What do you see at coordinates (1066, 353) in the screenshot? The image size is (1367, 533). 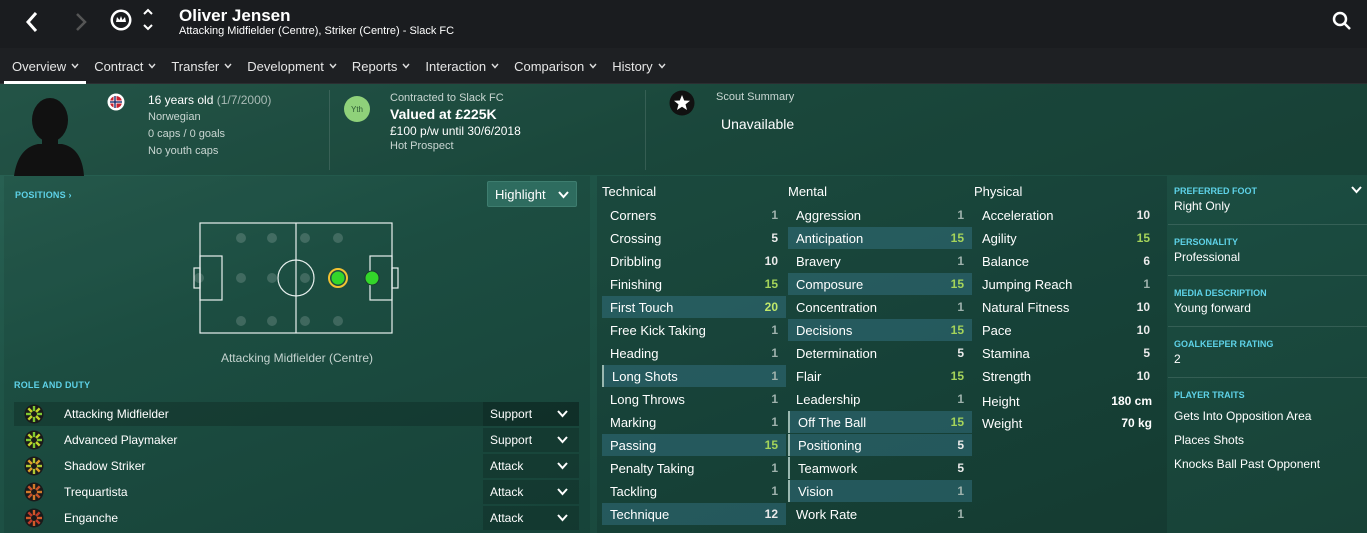 I see `attribute-row: Stamina 5` at bounding box center [1066, 353].